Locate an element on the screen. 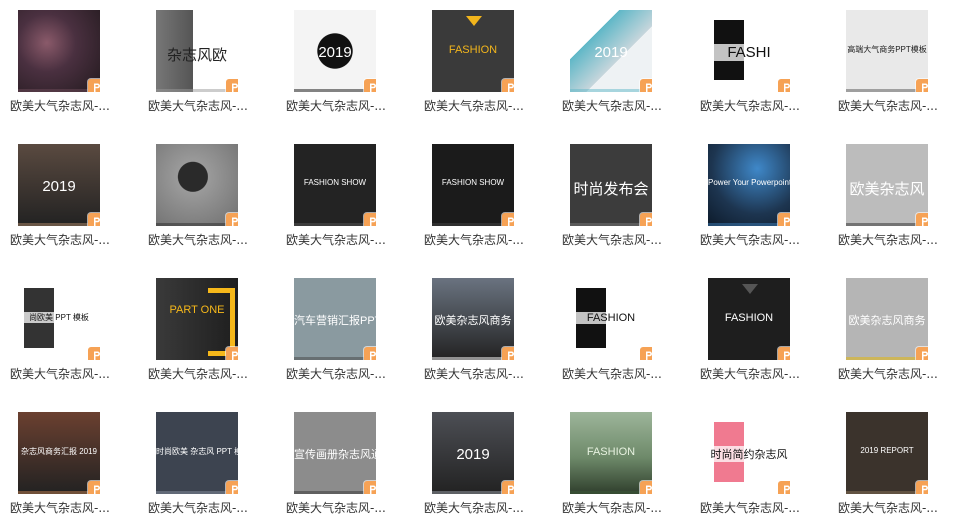 This screenshot has height=532, width=957. thumbnail-title: 高端大气商务PPT模板 is located at coordinates (887, 49).